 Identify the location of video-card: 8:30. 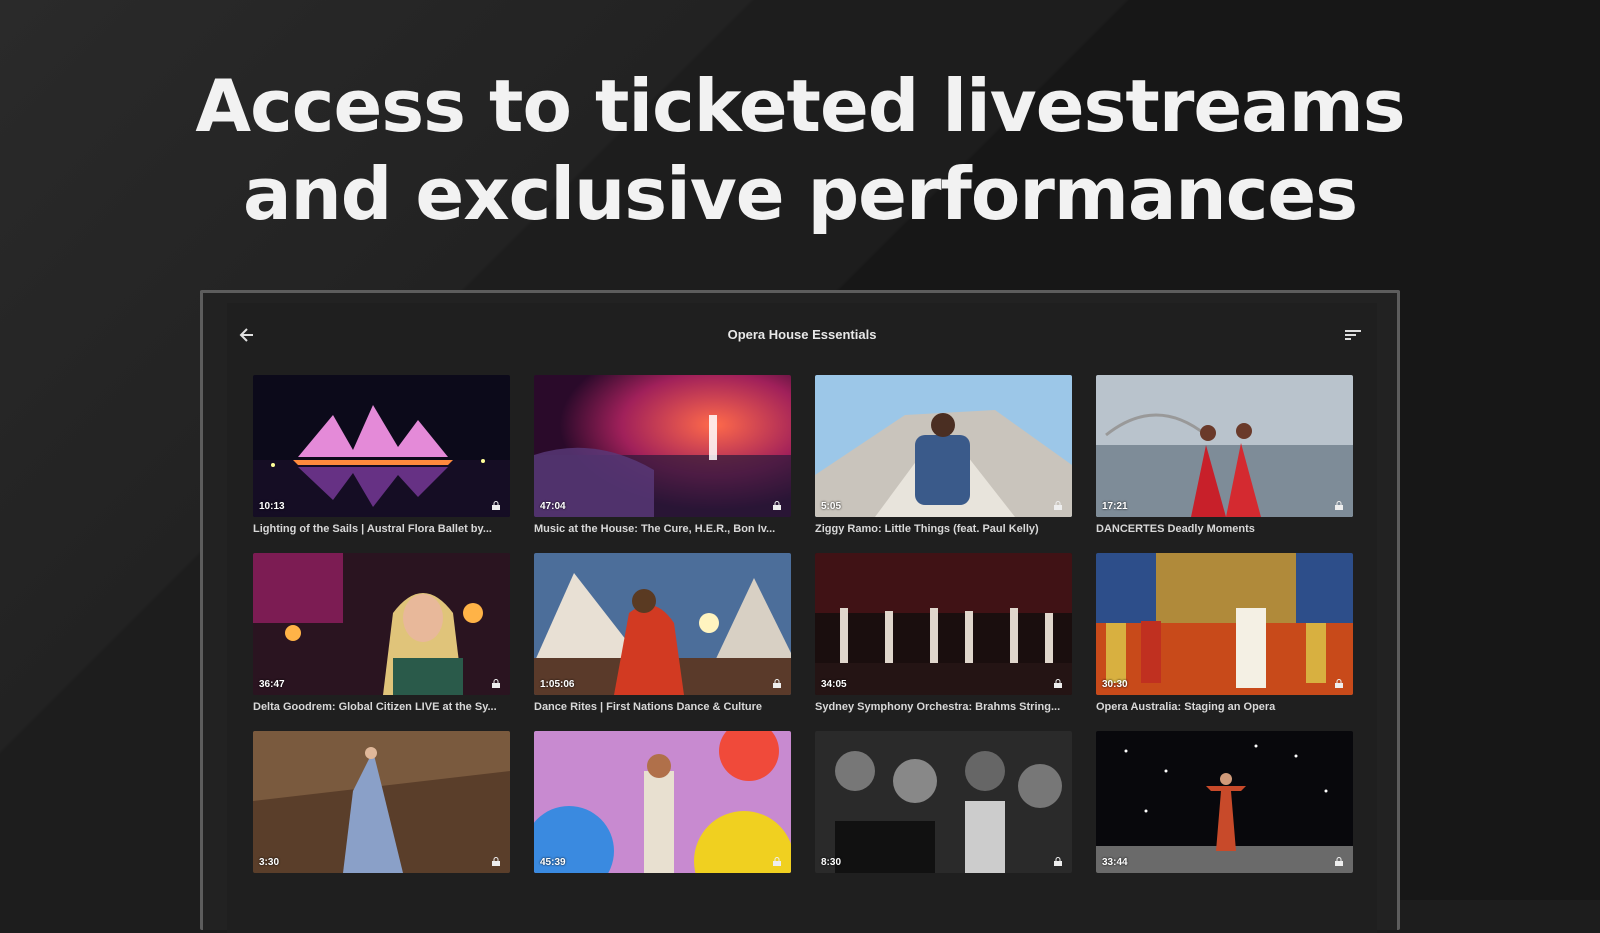
(943, 805).